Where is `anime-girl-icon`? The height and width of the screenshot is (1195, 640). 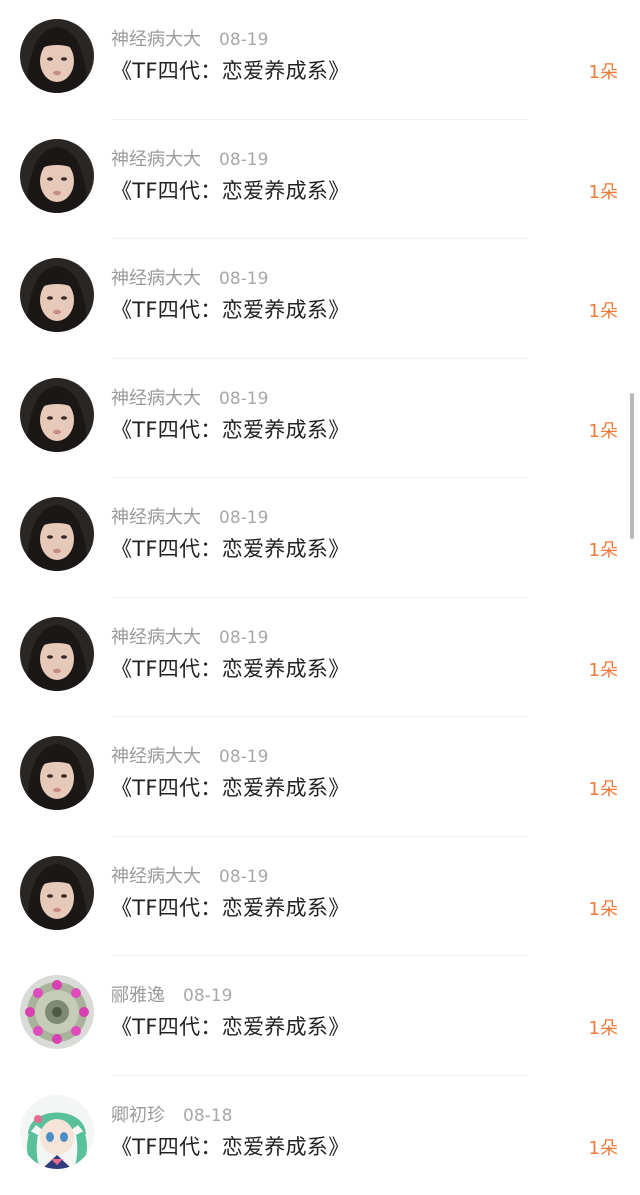 anime-girl-icon is located at coordinates (57, 1132).